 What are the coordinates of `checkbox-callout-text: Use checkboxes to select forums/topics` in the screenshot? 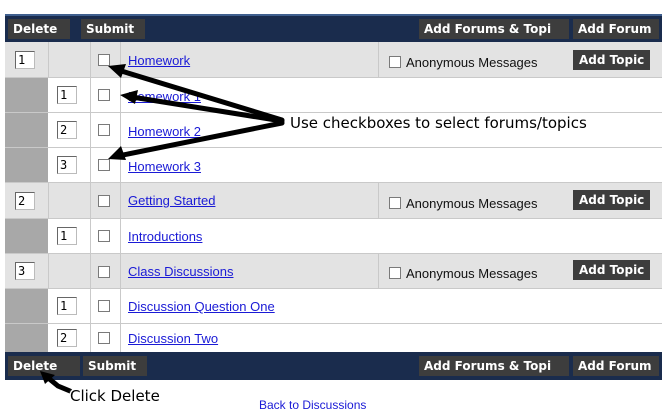 It's located at (438, 123).